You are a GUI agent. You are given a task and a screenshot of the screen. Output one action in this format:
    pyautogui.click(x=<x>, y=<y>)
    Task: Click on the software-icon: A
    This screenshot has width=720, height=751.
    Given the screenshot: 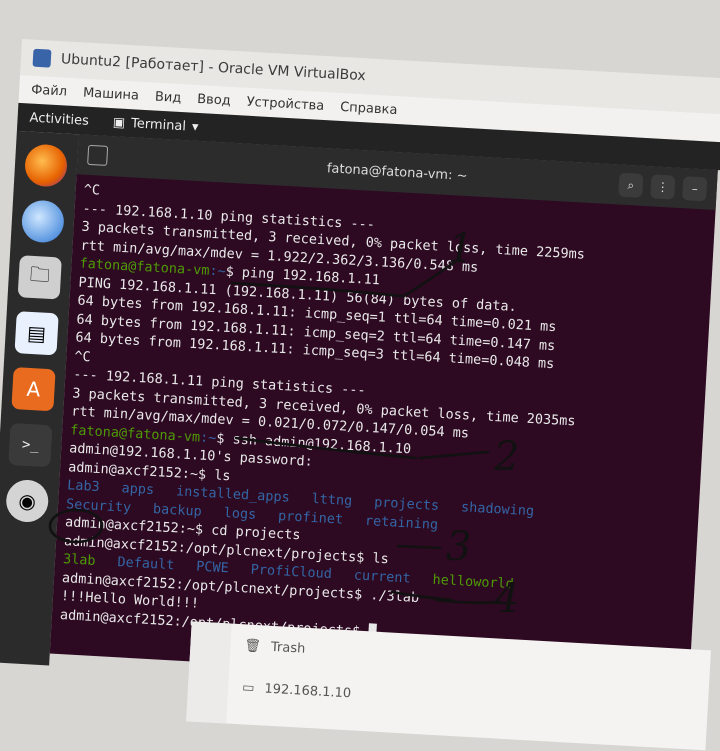 What is the action you would take?
    pyautogui.click(x=33, y=389)
    